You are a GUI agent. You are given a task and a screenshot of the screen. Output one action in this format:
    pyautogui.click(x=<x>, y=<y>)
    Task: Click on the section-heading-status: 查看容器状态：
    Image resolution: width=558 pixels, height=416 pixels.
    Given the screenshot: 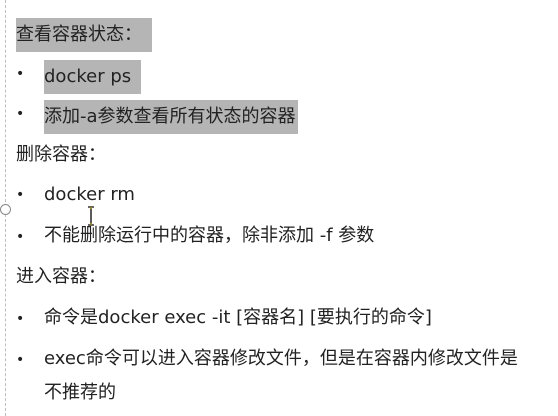 What is the action you would take?
    pyautogui.click(x=84, y=35)
    